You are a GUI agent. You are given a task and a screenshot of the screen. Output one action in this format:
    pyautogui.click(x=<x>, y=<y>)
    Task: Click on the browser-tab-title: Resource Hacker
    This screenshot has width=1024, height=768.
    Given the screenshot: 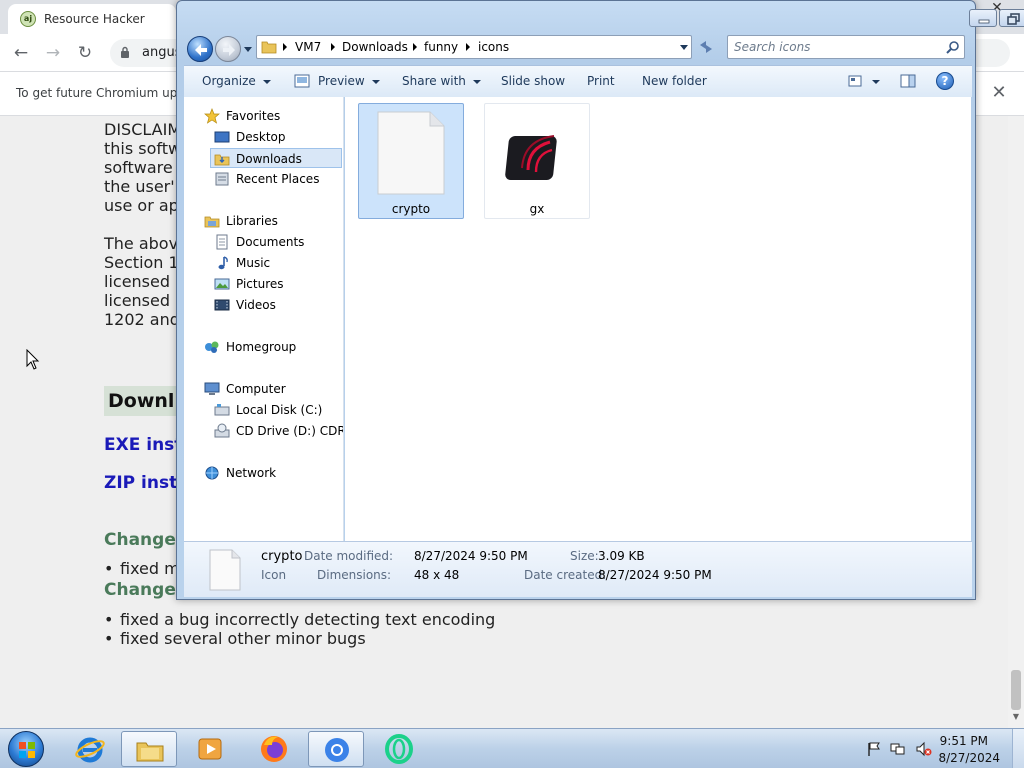 What is the action you would take?
    pyautogui.click(x=94, y=19)
    